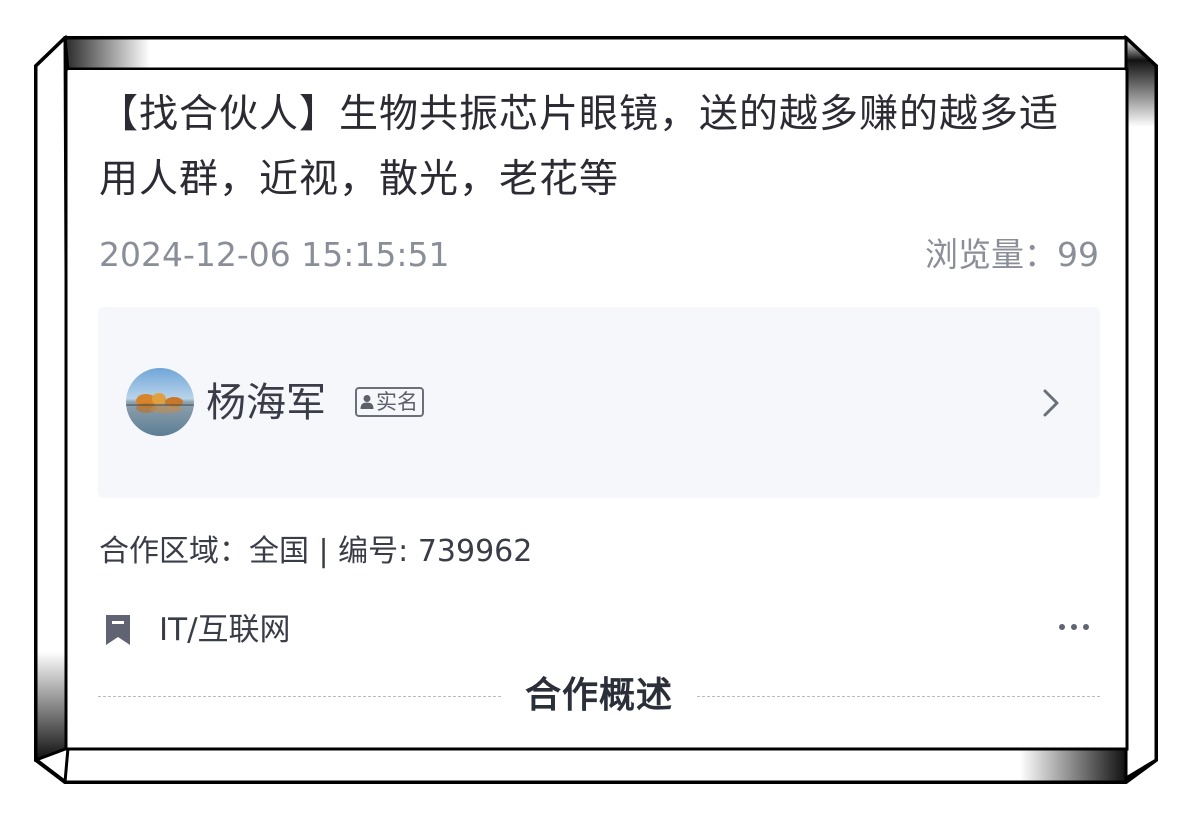  Describe the element at coordinates (225, 630) in the screenshot. I see `category-label: IT/互联网` at that location.